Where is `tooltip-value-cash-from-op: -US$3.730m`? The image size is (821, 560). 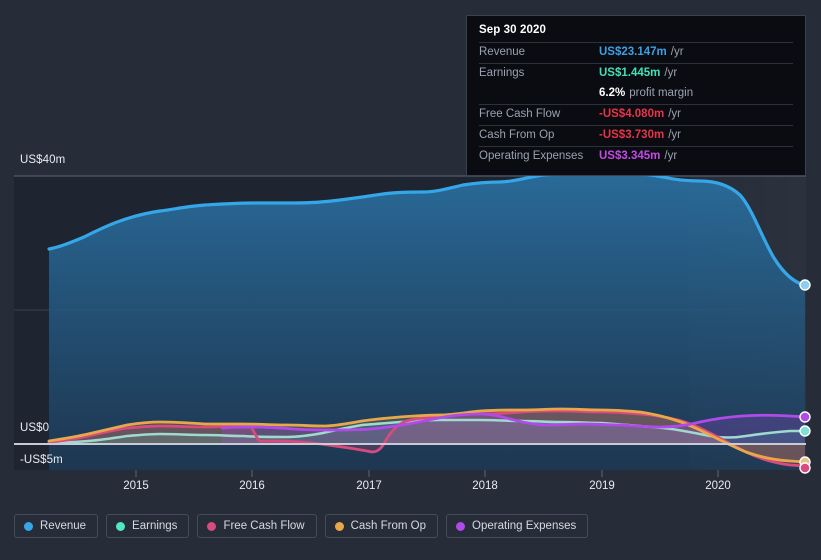 tooltip-value-cash-from-op: -US$3.730m is located at coordinates (632, 135).